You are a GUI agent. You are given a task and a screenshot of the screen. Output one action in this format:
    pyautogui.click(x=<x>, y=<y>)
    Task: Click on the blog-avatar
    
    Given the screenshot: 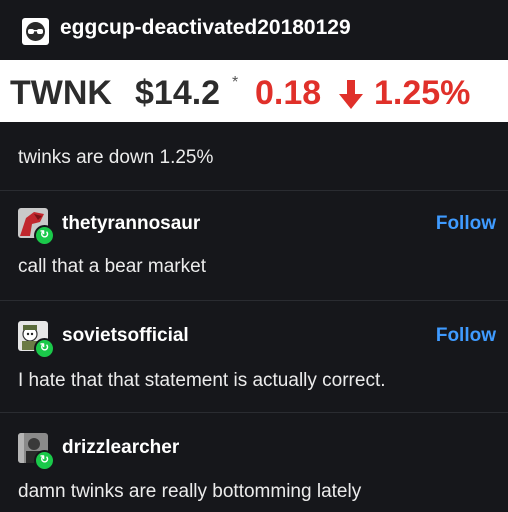 What is the action you would take?
    pyautogui.click(x=35, y=31)
    